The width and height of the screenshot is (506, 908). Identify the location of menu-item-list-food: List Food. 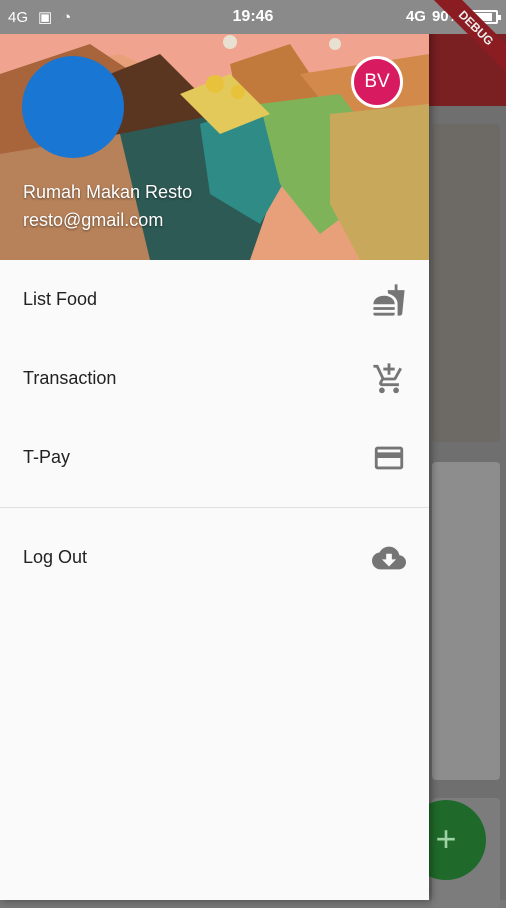
(214, 299).